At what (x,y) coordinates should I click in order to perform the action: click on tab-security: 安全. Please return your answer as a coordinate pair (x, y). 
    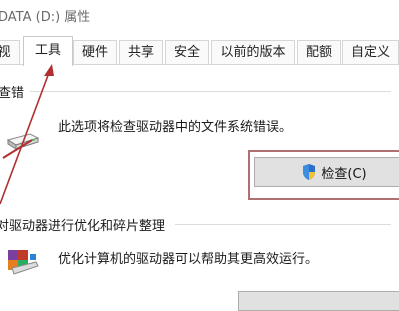
    Looking at the image, I should click on (187, 52).